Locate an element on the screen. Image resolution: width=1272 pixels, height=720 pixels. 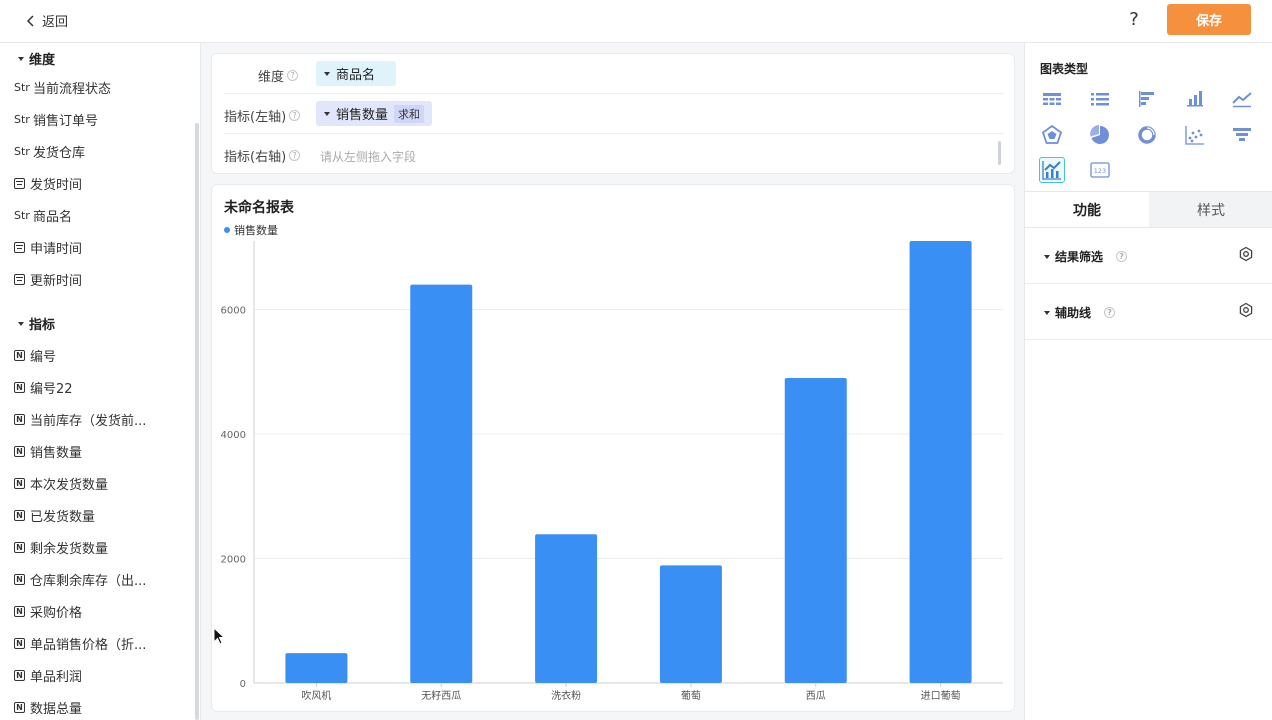
horizontal-bar-icon is located at coordinates (1147, 99).